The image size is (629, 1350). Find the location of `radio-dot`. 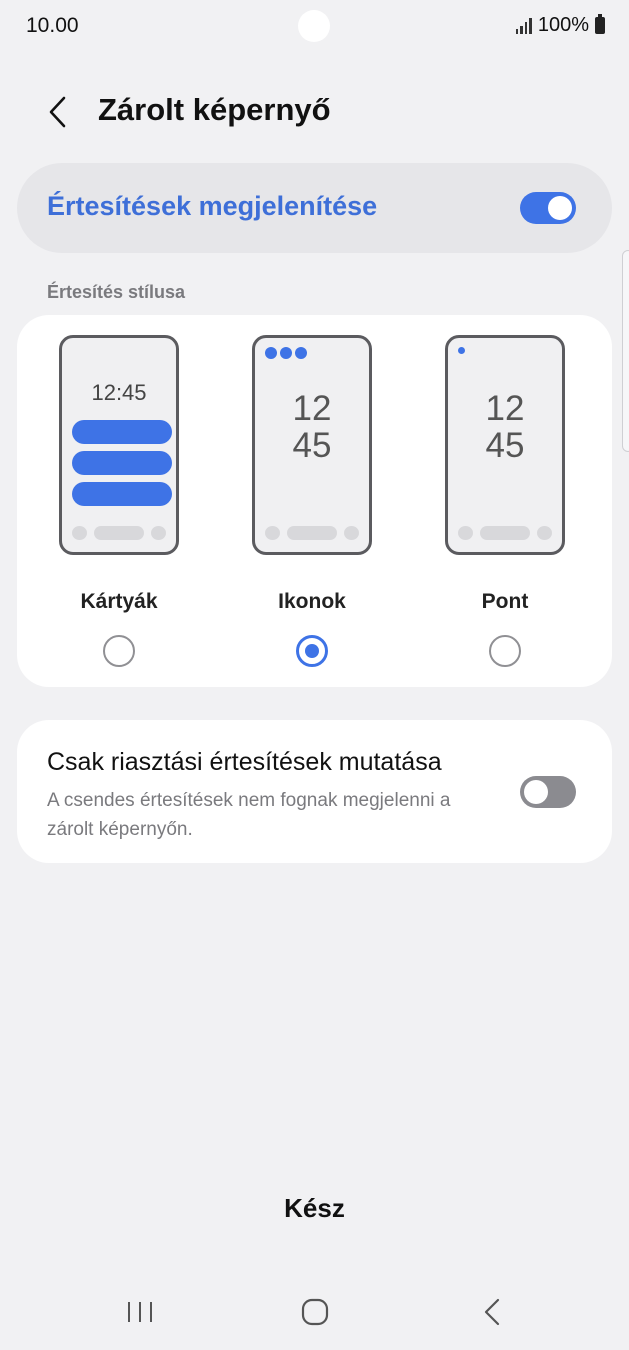

radio-dot is located at coordinates (505, 651).